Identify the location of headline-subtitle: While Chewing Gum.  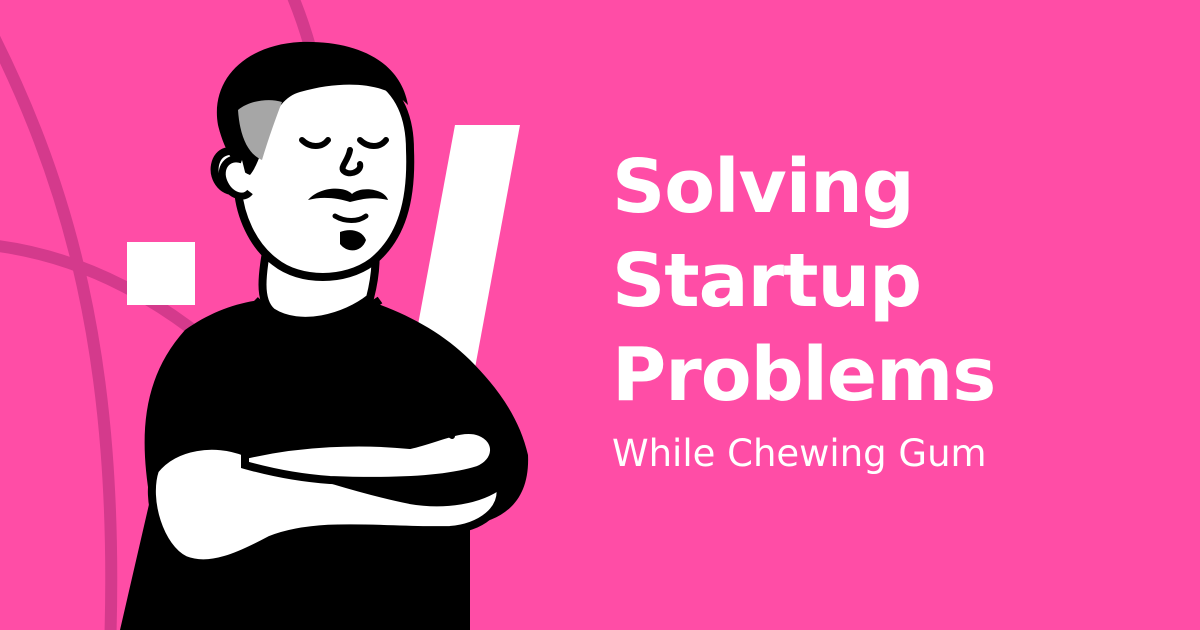
(799, 453).